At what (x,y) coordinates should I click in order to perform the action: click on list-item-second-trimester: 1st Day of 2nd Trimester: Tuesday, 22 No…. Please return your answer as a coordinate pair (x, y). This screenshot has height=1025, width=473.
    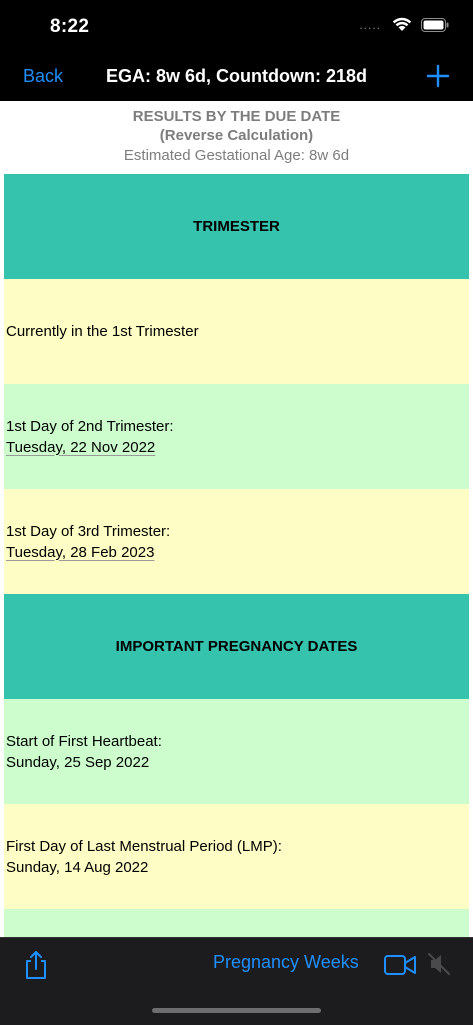
    Looking at the image, I should click on (236, 436).